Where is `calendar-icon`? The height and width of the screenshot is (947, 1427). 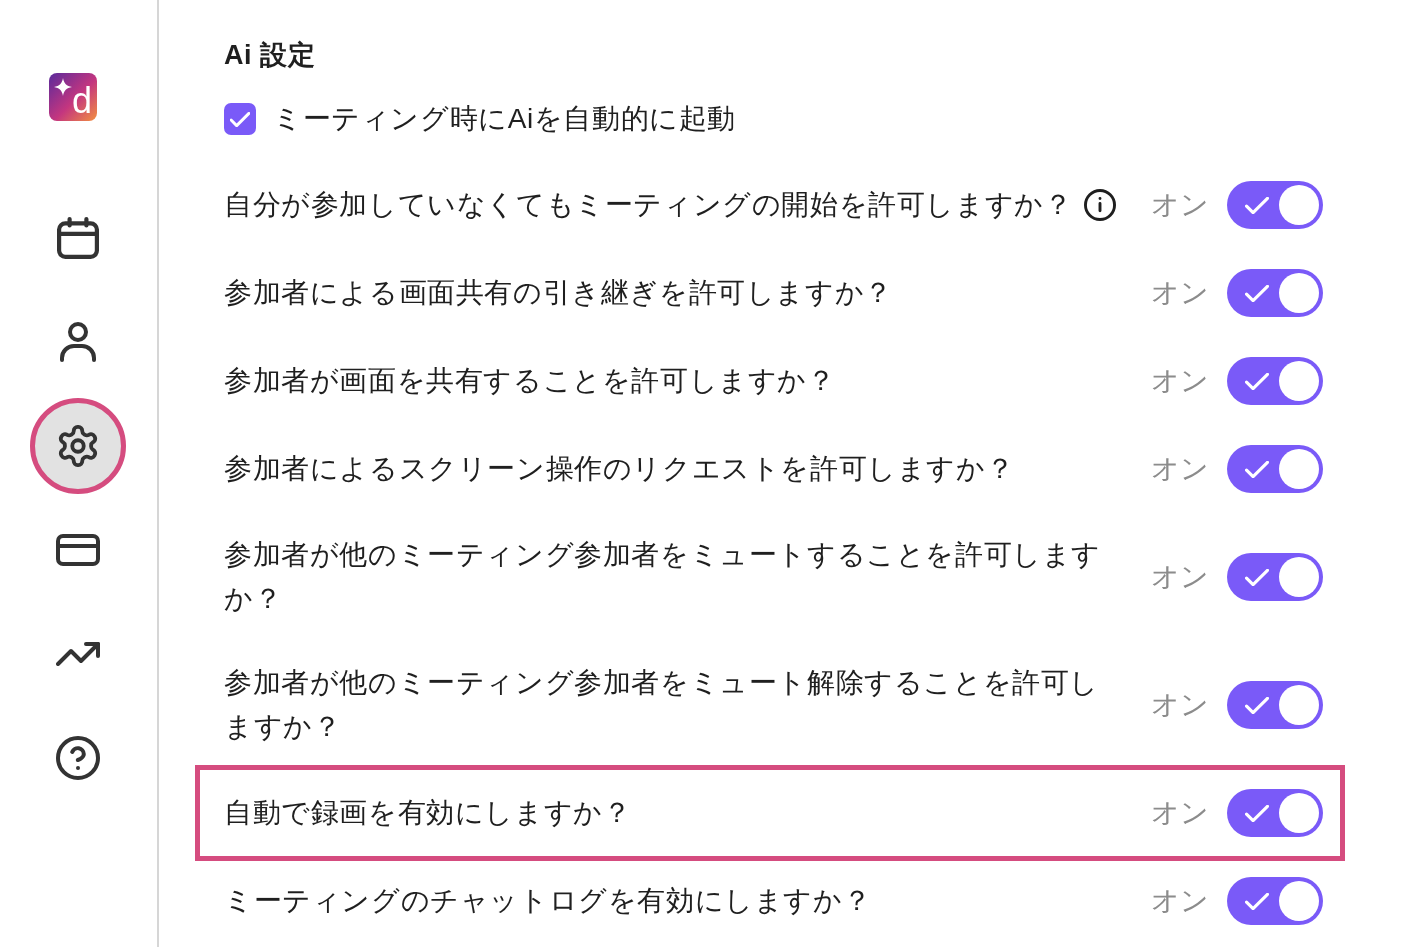
calendar-icon is located at coordinates (78, 238).